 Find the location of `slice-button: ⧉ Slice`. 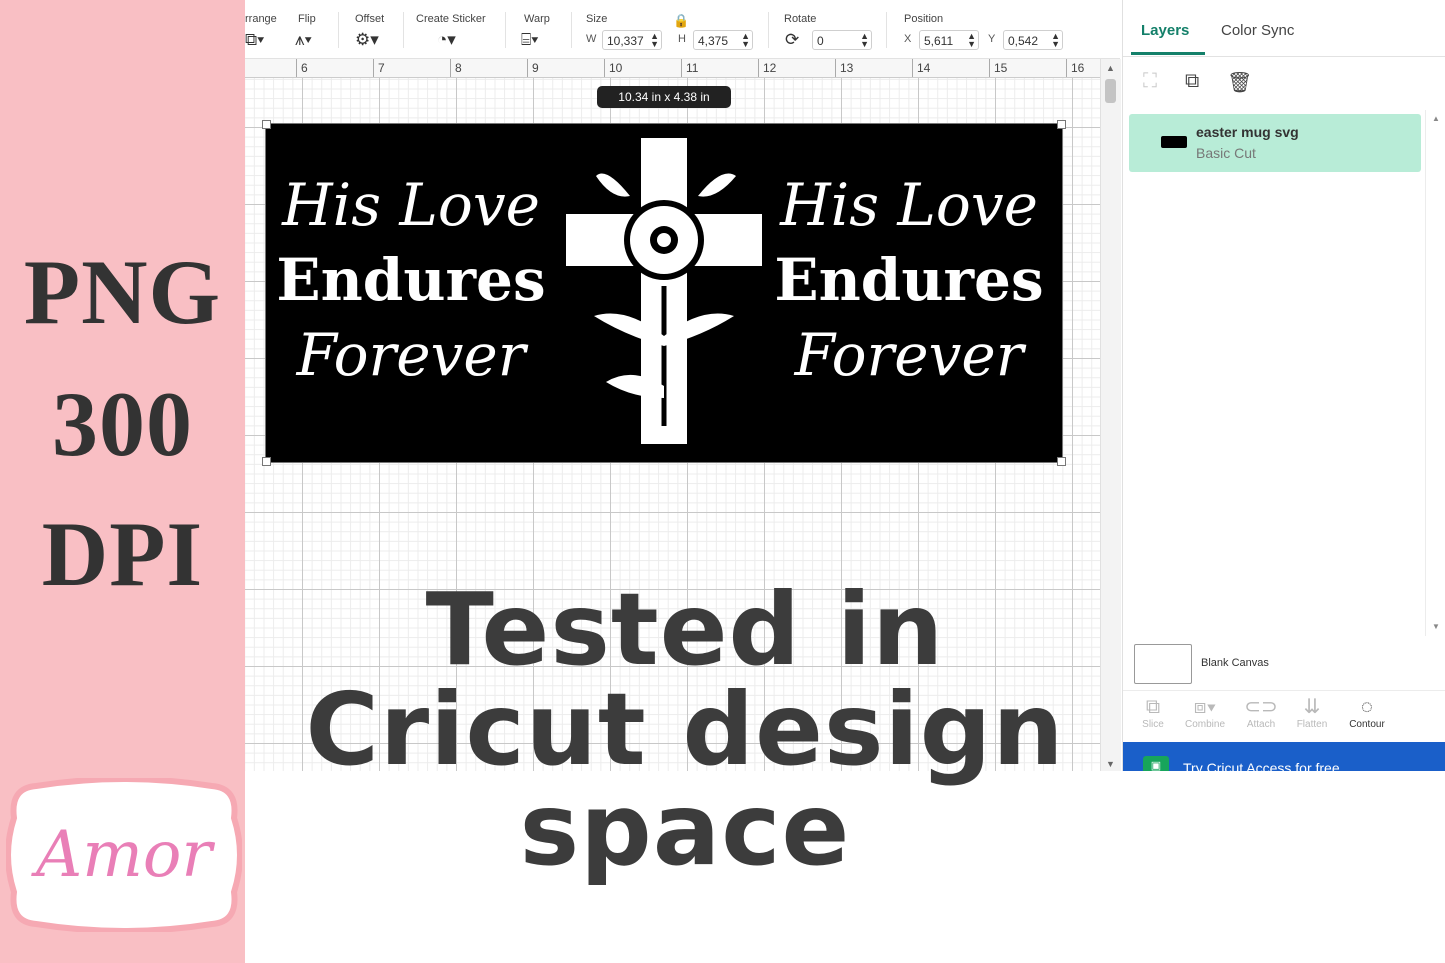

slice-button: ⧉ Slice is located at coordinates (1153, 712).